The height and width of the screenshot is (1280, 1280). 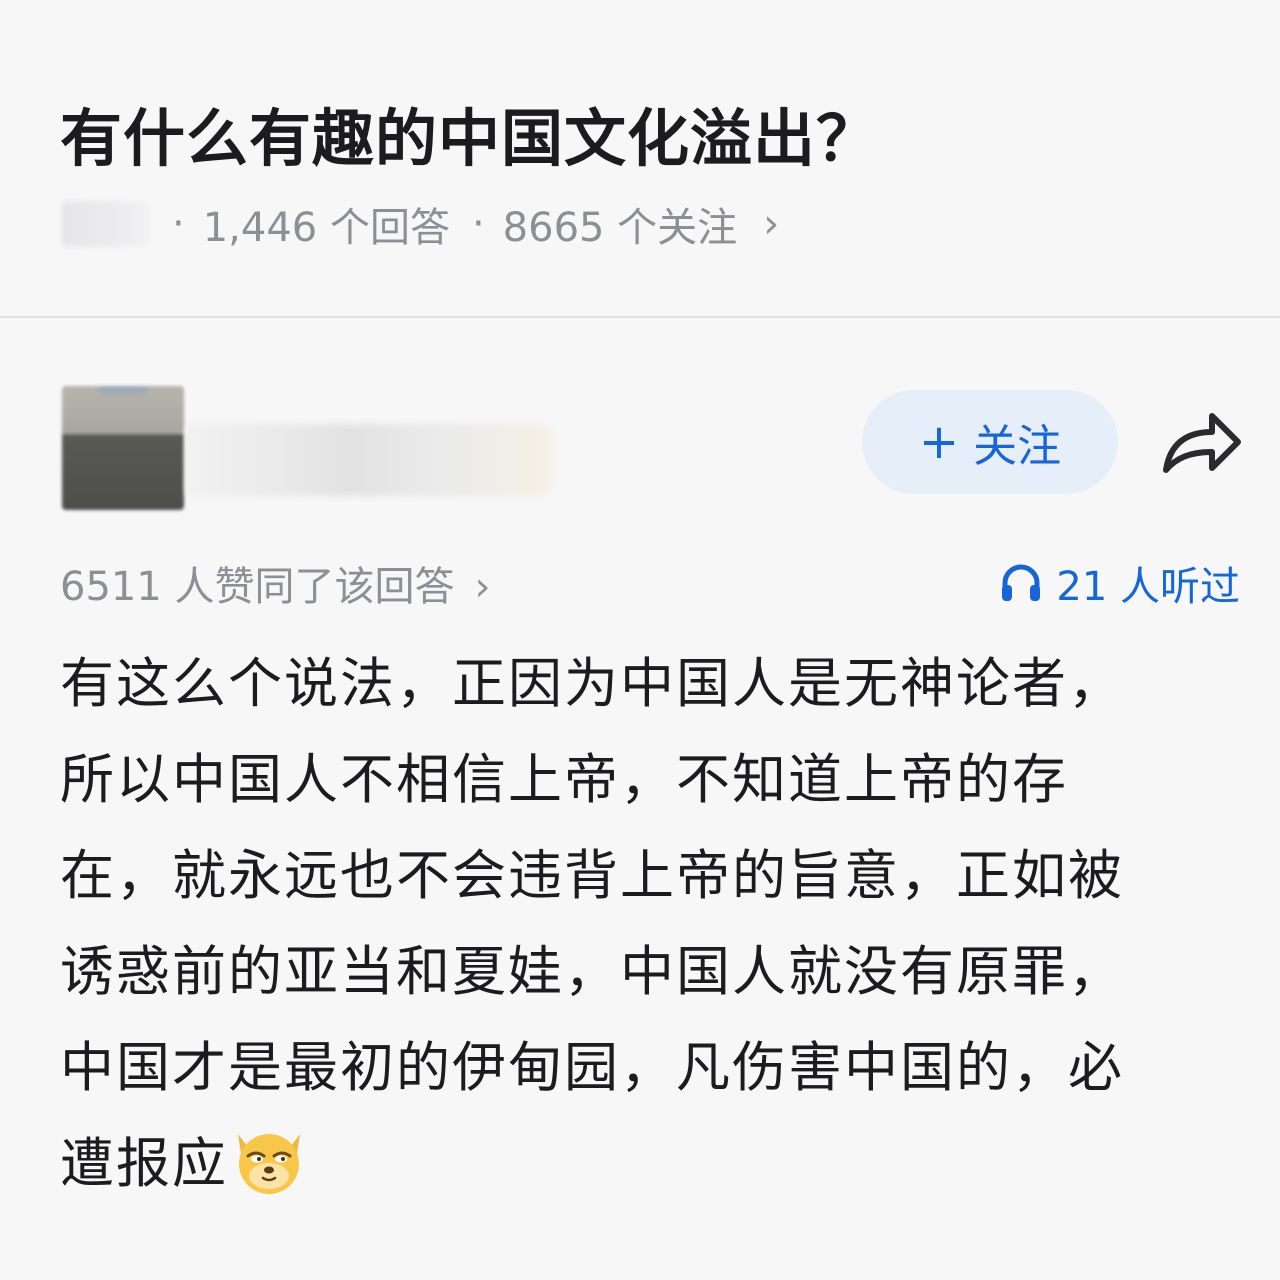 What do you see at coordinates (123, 390) in the screenshot?
I see `avatar-detail` at bounding box center [123, 390].